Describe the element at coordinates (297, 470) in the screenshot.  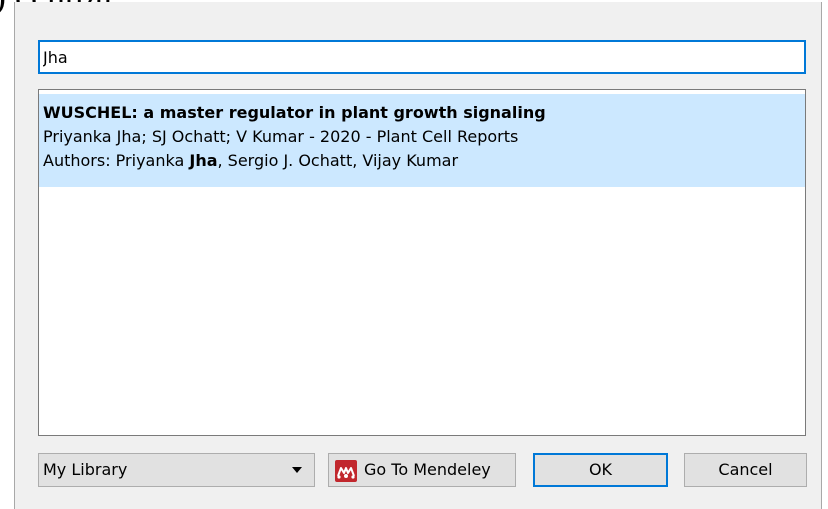
I see `dropdown-arrow-icon` at that location.